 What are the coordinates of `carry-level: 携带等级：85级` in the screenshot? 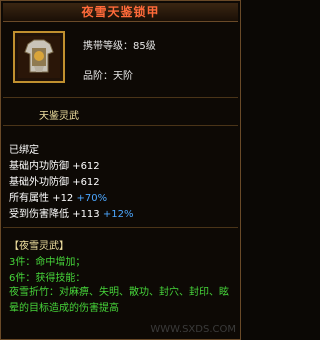 It's located at (119, 46).